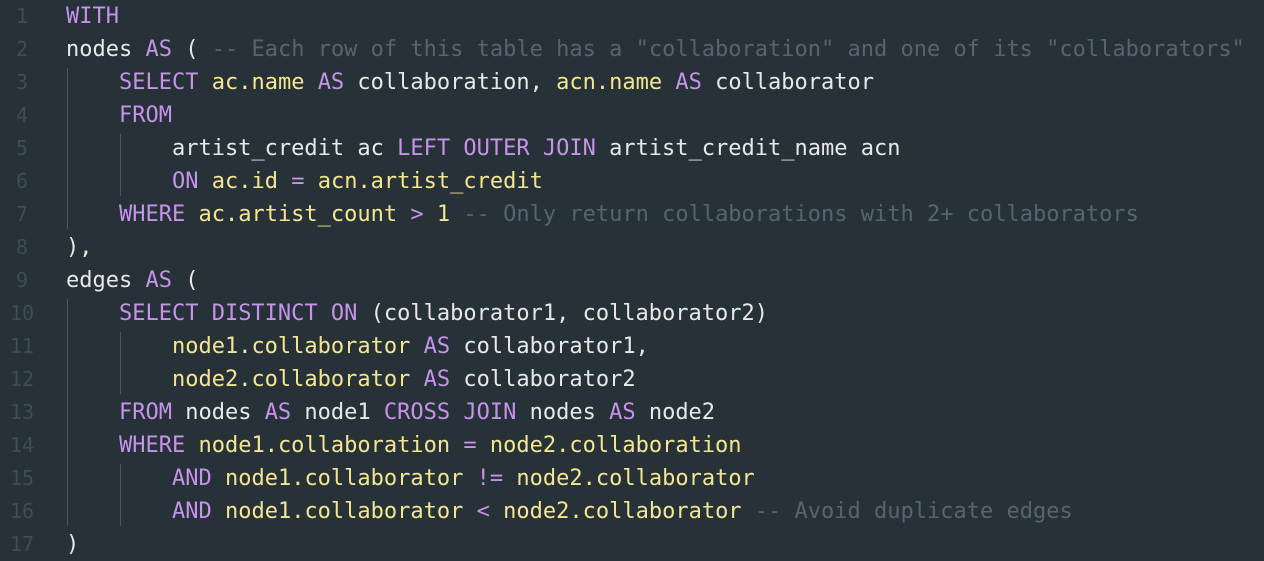 This screenshot has width=1264, height=561. What do you see at coordinates (244, 181) in the screenshot?
I see `identifier-token: ac.id` at bounding box center [244, 181].